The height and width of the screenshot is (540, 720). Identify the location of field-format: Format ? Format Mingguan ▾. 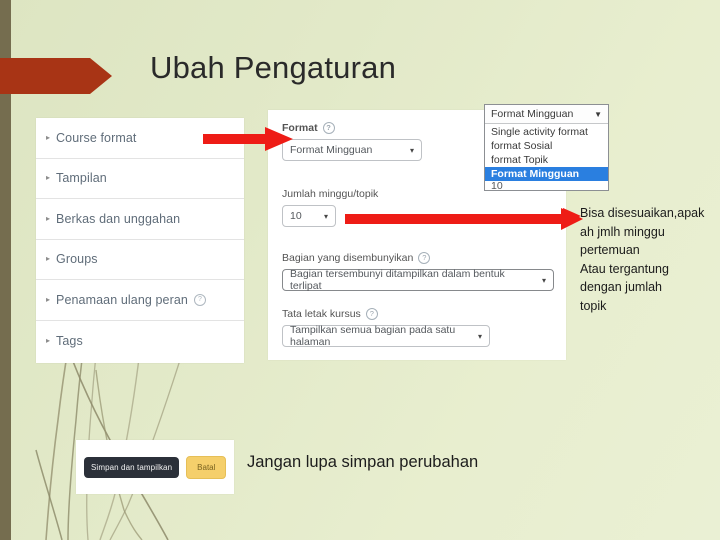
(352, 141).